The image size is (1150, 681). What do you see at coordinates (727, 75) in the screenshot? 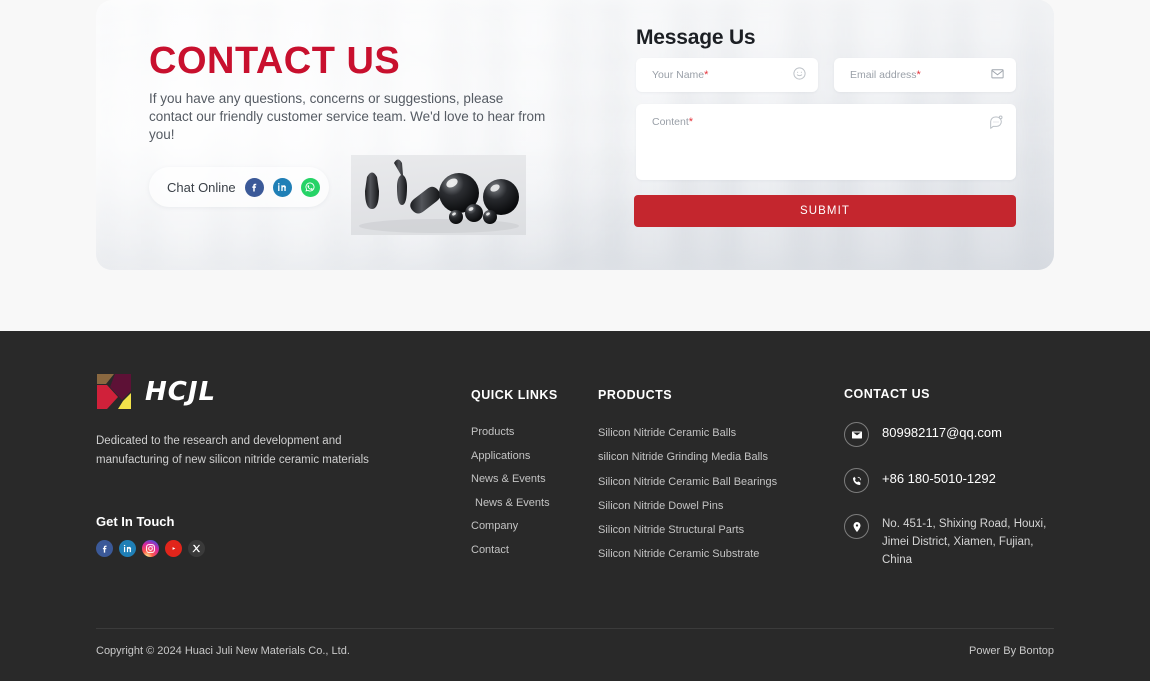
I see `your-name-field: Your Name*` at bounding box center [727, 75].